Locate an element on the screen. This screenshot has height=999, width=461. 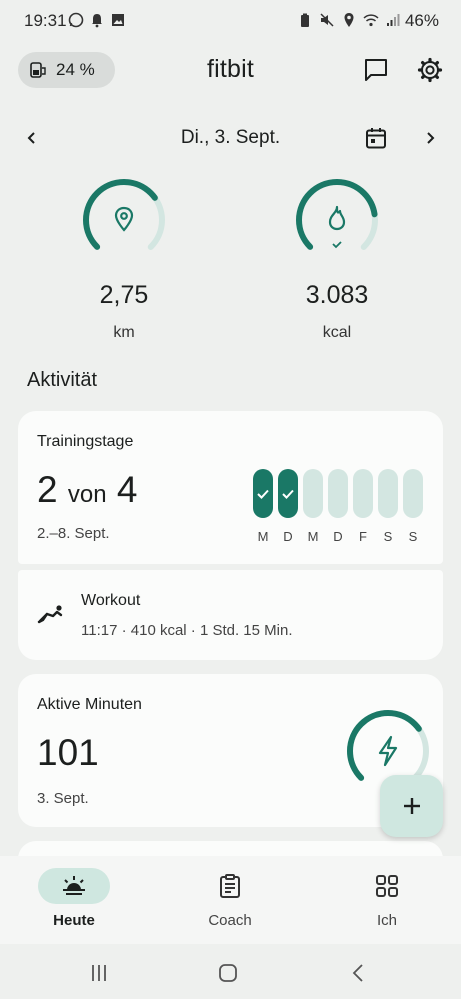
clipboard-icon is located at coordinates (230, 886).